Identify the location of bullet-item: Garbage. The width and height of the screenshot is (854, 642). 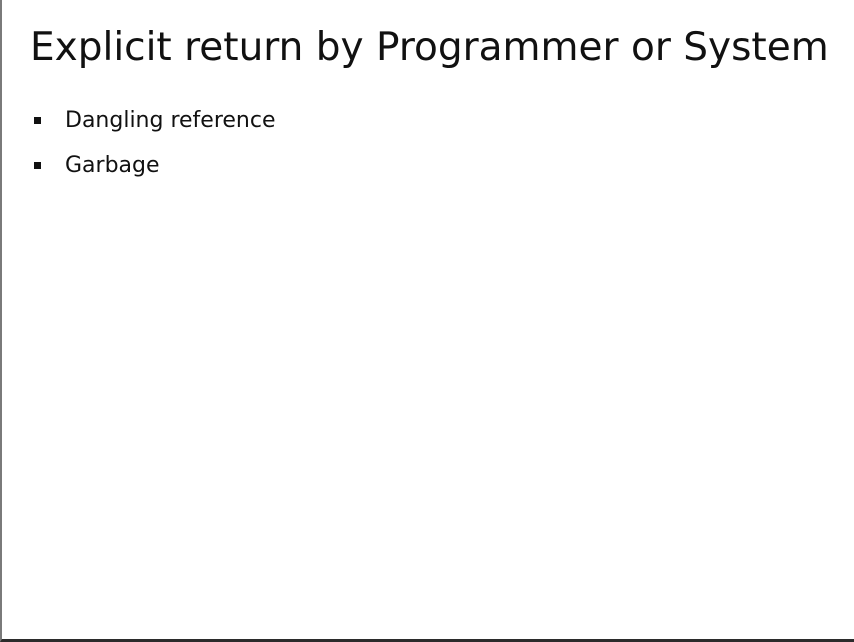
(154, 165).